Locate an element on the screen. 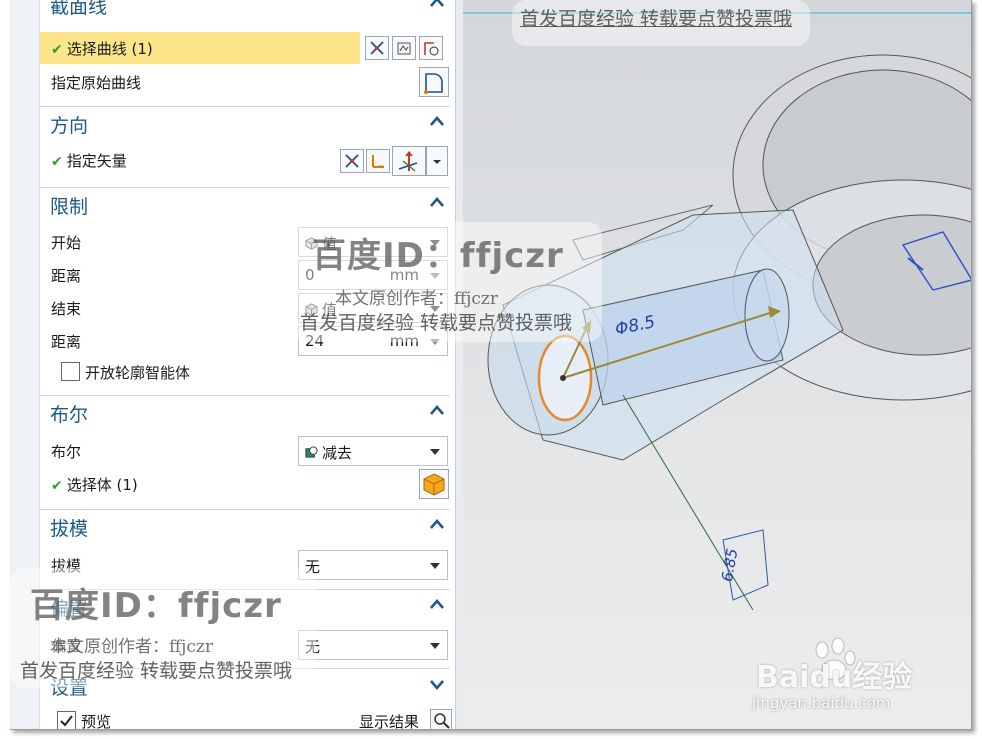 The width and height of the screenshot is (982, 739). start-distance-label: 距离 is located at coordinates (66, 276).